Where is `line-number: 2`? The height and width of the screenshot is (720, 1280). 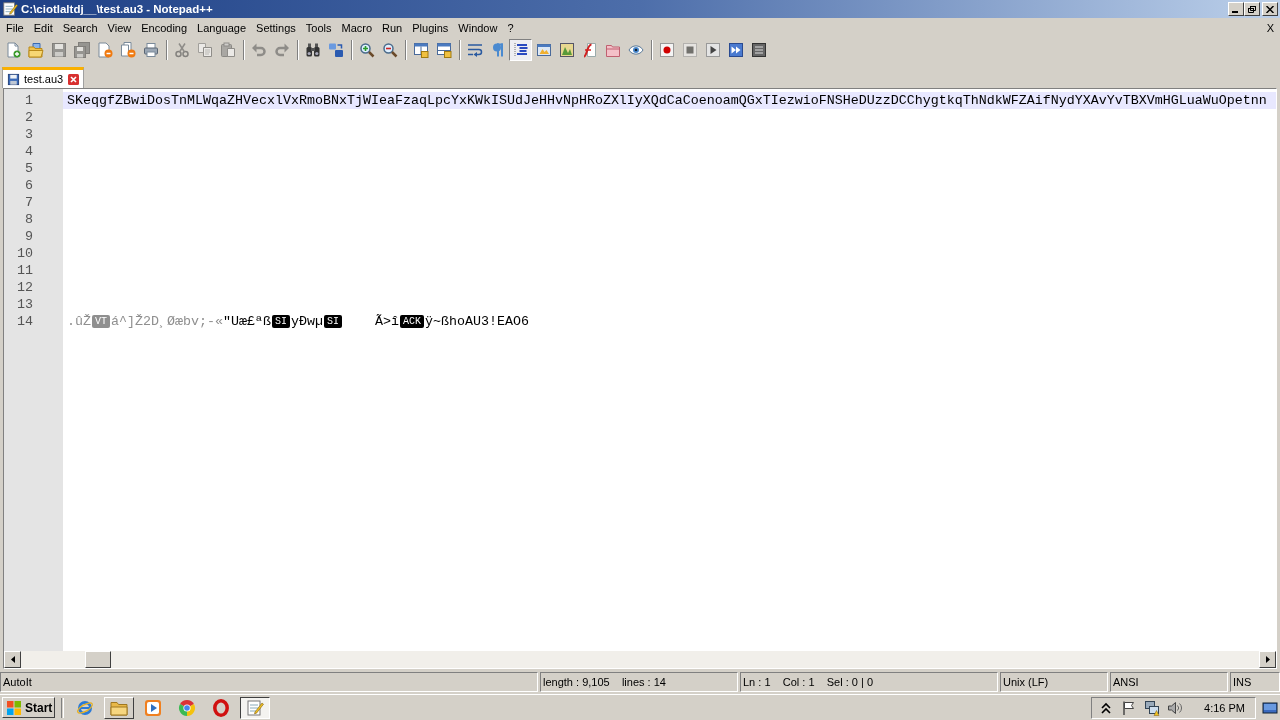 line-number: 2 is located at coordinates (29, 117).